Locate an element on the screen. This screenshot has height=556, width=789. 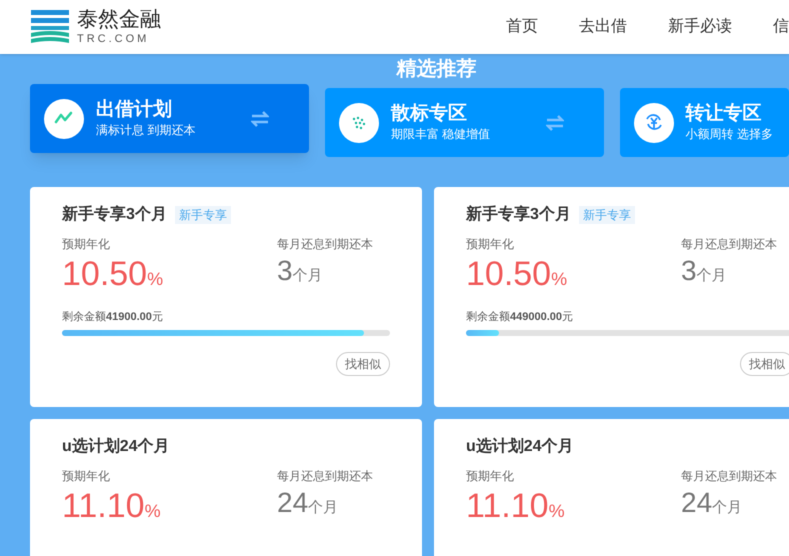
category-title: 转让专区 is located at coordinates (724, 114).